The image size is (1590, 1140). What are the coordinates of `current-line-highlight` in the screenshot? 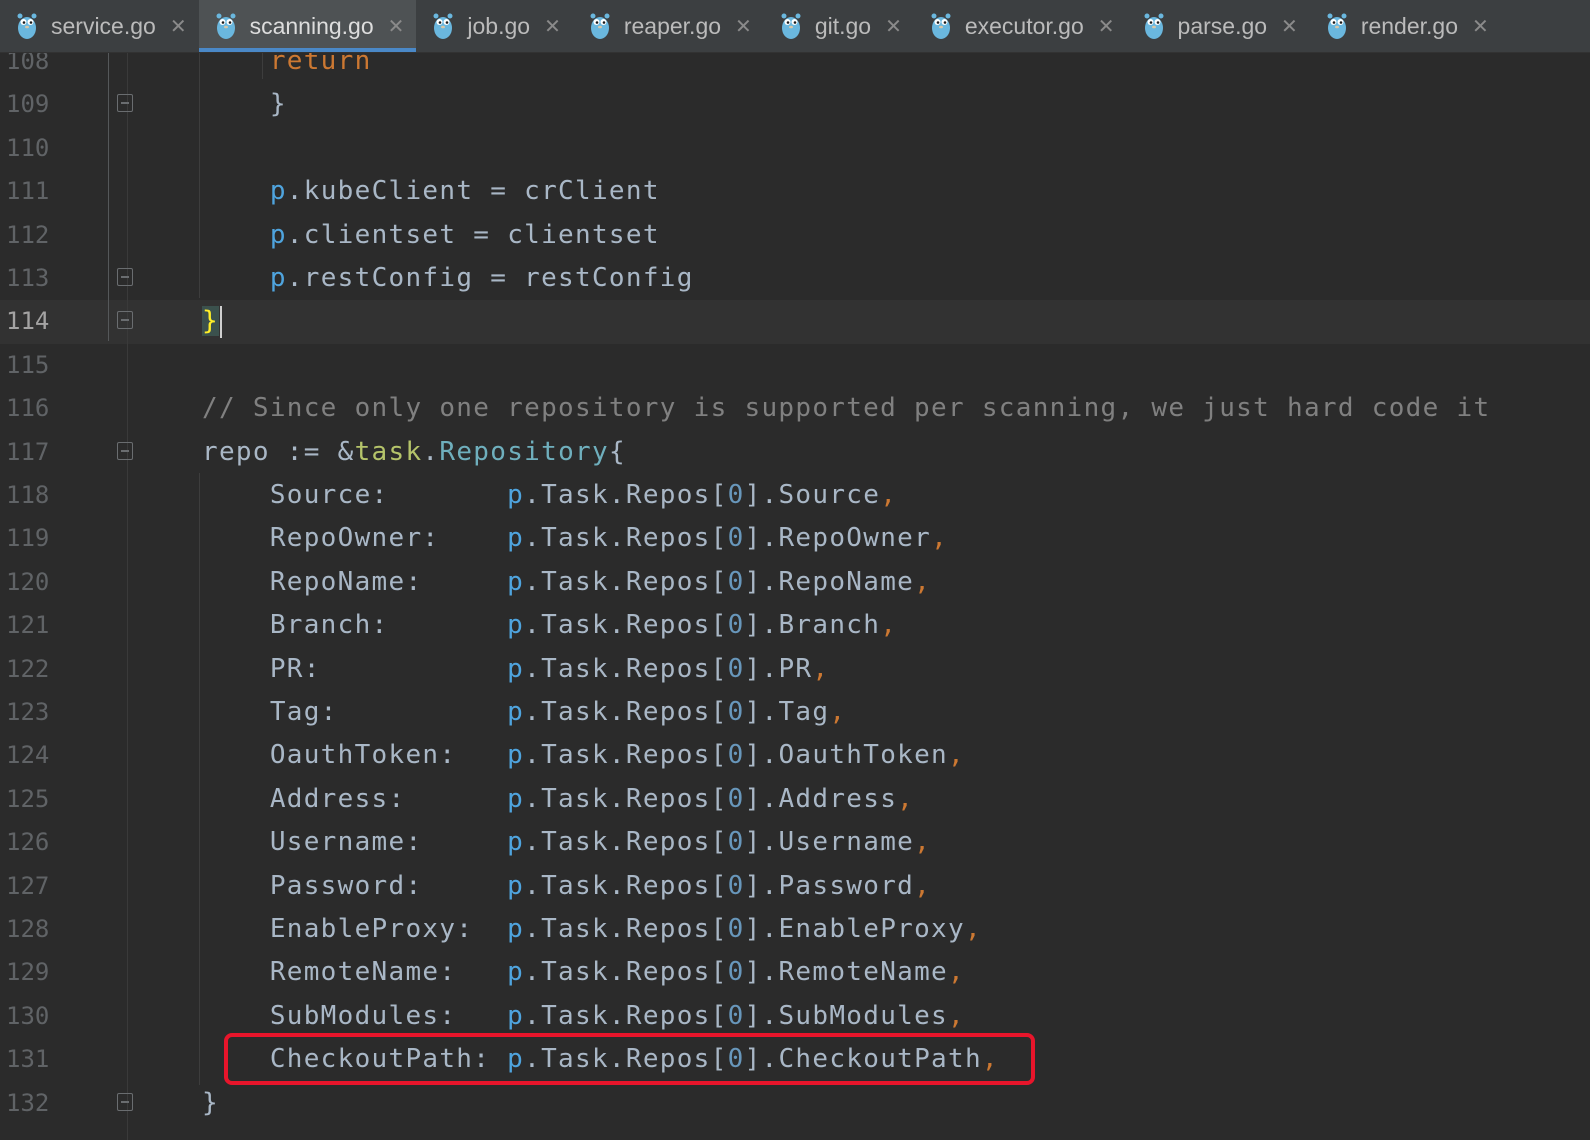 It's located at (795, 322).